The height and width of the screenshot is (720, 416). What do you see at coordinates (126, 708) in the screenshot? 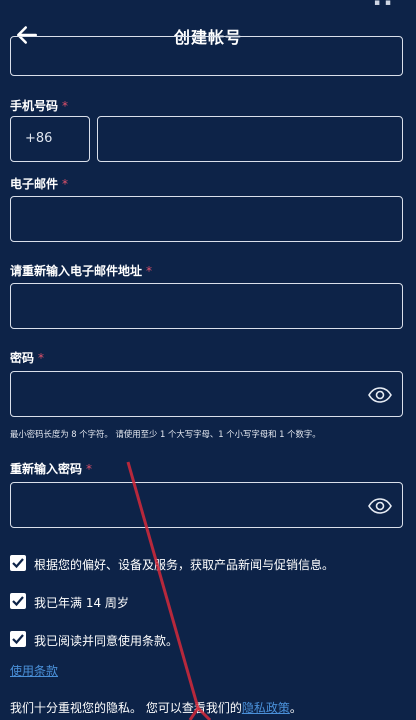
I see `privacy-notice-text: 我们十分重视您的隐私。 您可以查看我们的` at bounding box center [126, 708].